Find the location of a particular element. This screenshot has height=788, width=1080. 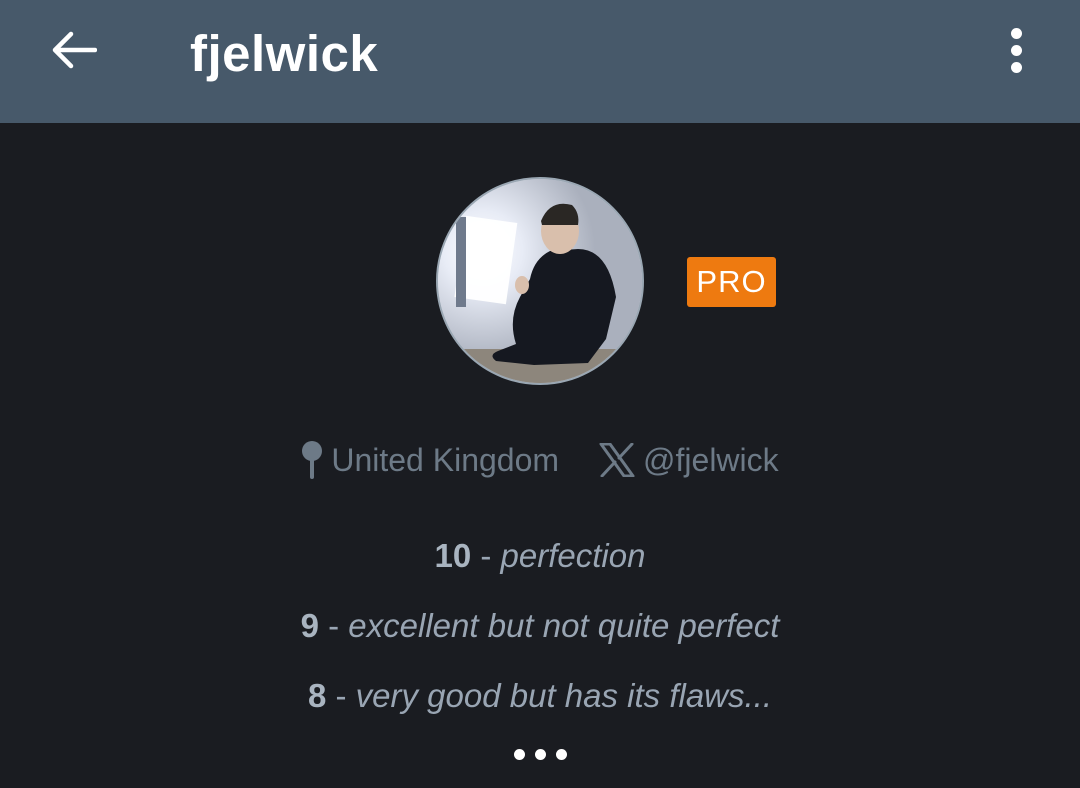

more-vert-icon is located at coordinates (1016, 33).